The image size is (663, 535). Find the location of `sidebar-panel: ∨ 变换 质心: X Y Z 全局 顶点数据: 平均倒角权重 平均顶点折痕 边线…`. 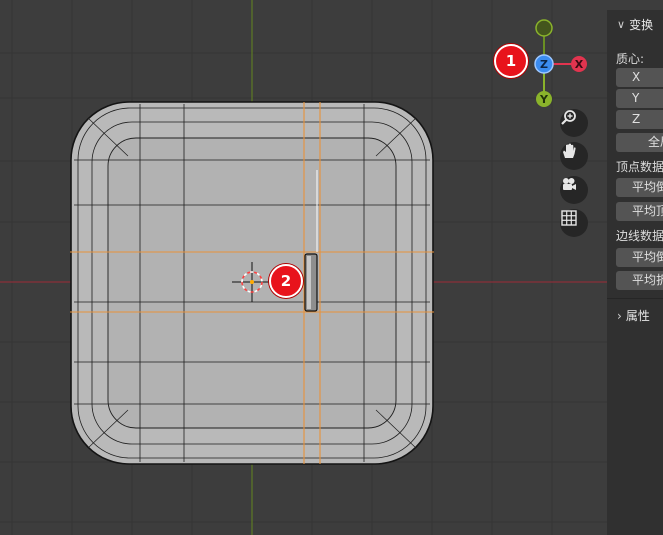

sidebar-panel: ∨ 变换 质心: X Y Z 全局 顶点数据: 平均倒角权重 平均顶点折痕 边线… is located at coordinates (635, 272).